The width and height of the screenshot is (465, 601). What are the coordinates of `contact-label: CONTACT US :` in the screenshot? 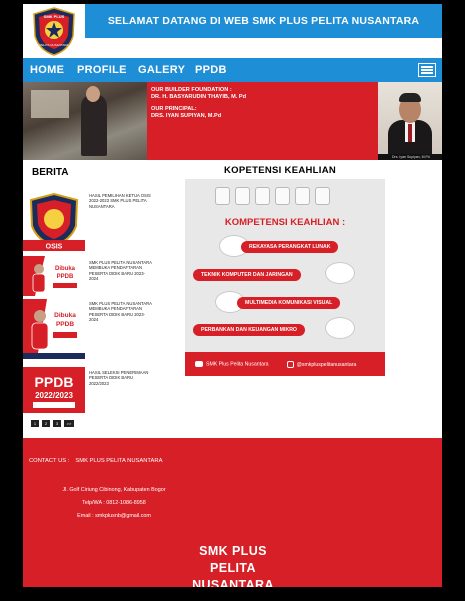 It's located at (49, 461).